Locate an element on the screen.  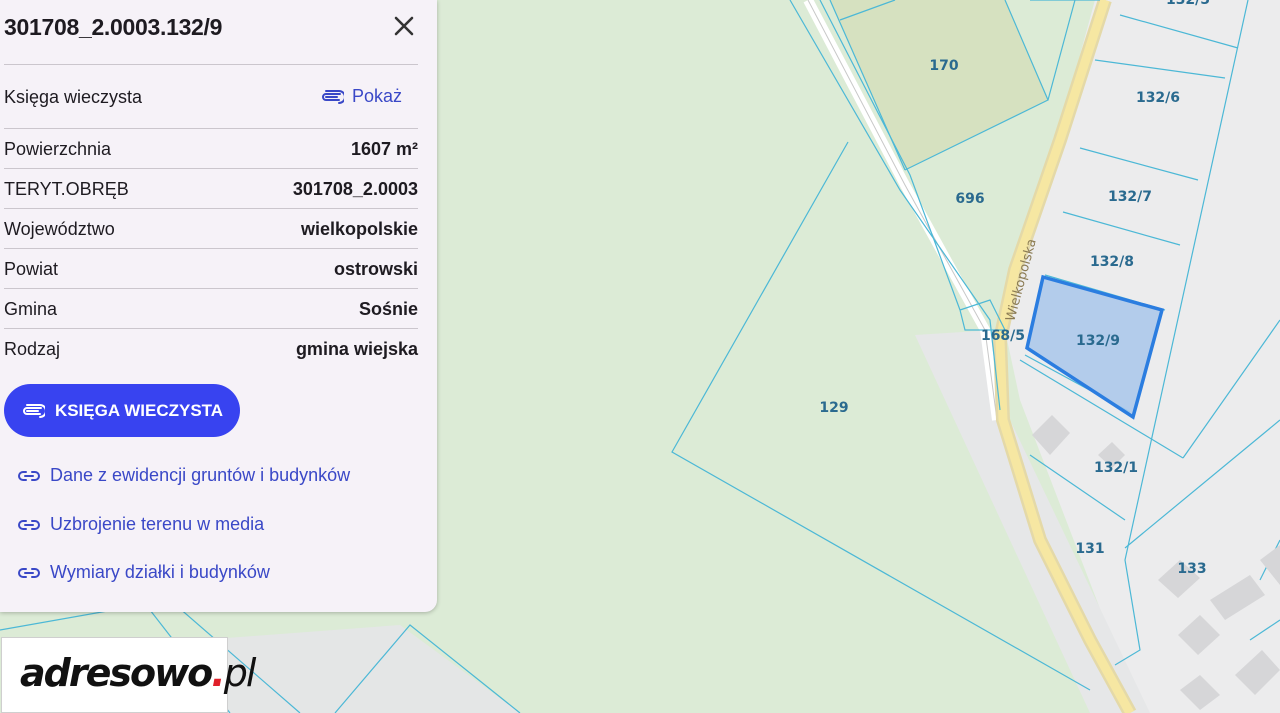
kw-button-label: KSIĘGA WIECZYSTA is located at coordinates (139, 410).